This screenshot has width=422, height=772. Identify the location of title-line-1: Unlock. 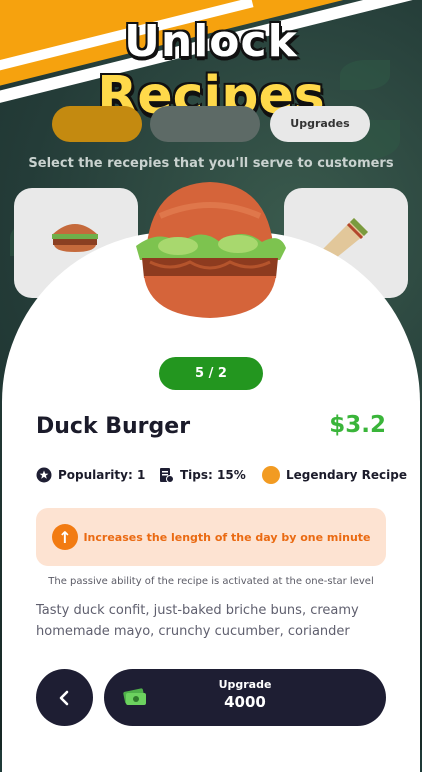
(211, 41).